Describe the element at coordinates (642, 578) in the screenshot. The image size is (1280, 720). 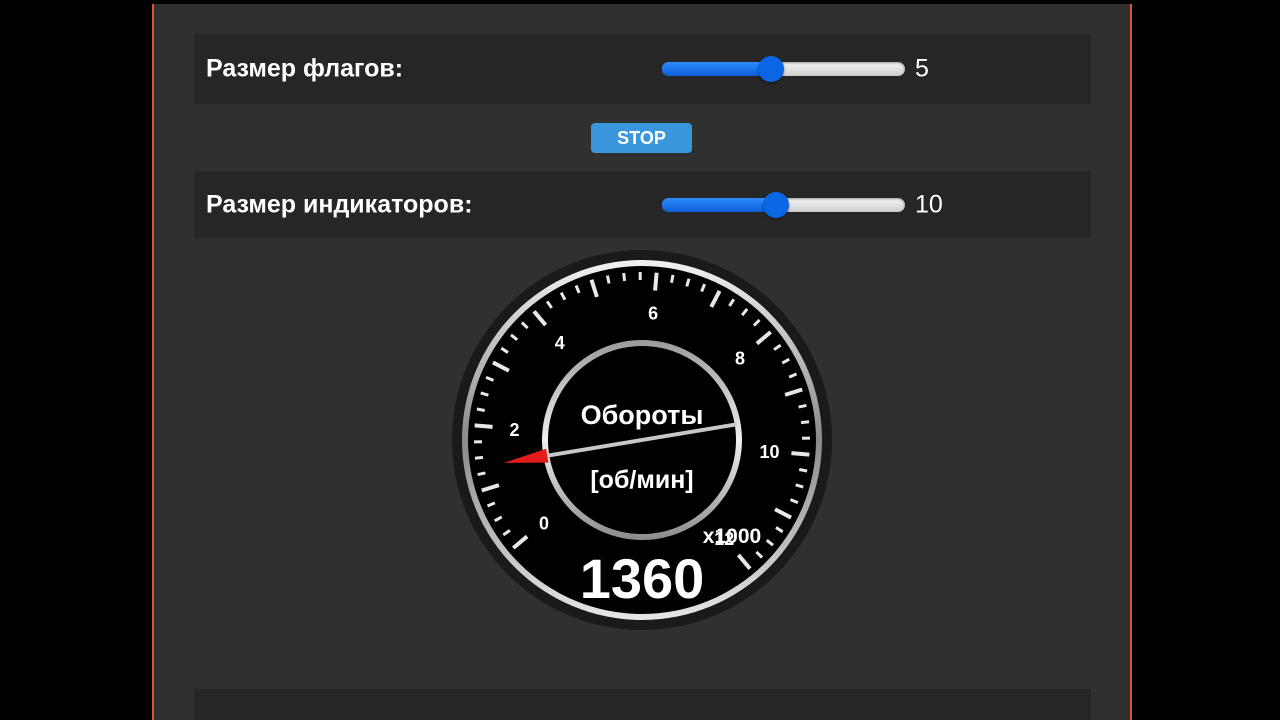
I see `gauge-reading: 1360` at that location.